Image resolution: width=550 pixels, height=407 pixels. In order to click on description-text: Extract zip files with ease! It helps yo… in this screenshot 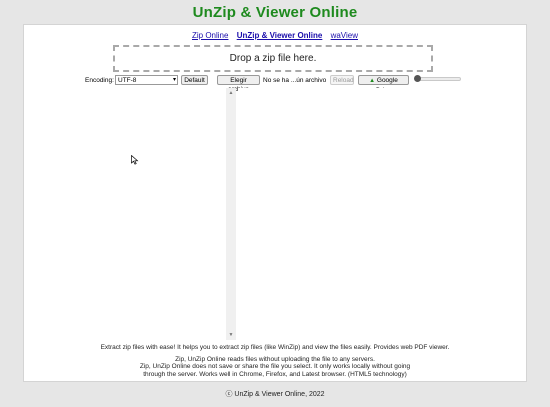, I will do `click(275, 347)`.